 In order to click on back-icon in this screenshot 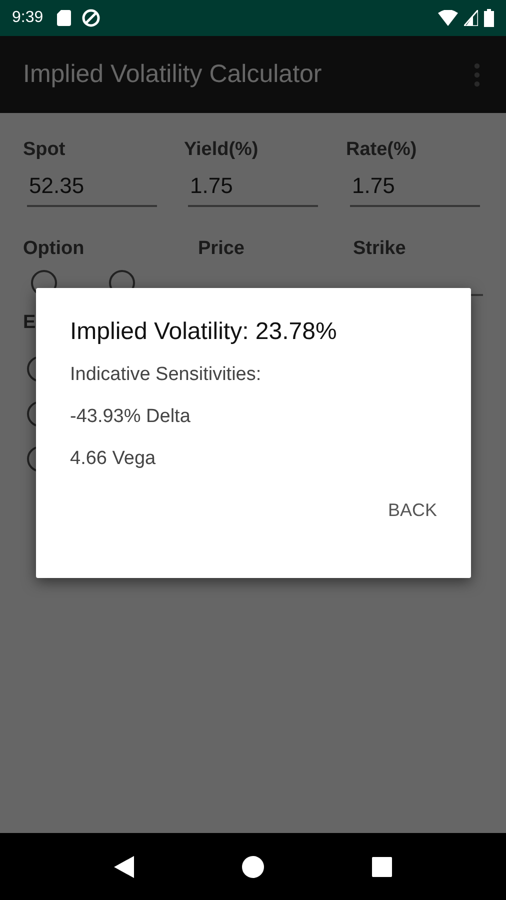, I will do `click(124, 867)`.